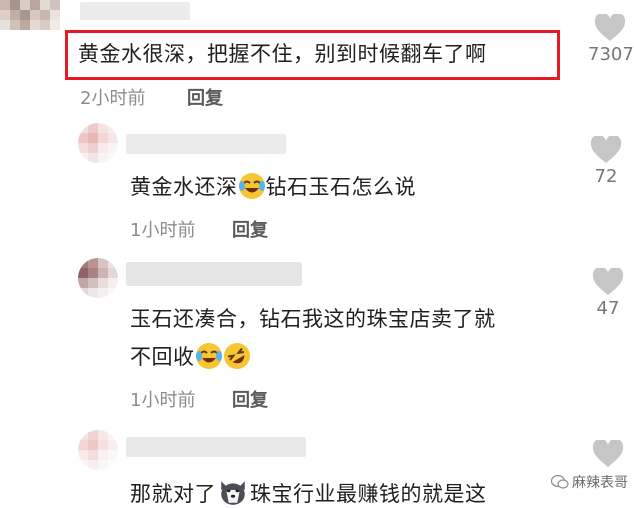 This screenshot has width=634, height=508. Describe the element at coordinates (184, 187) in the screenshot. I see `comment-text-part: 黄金水还深` at that location.